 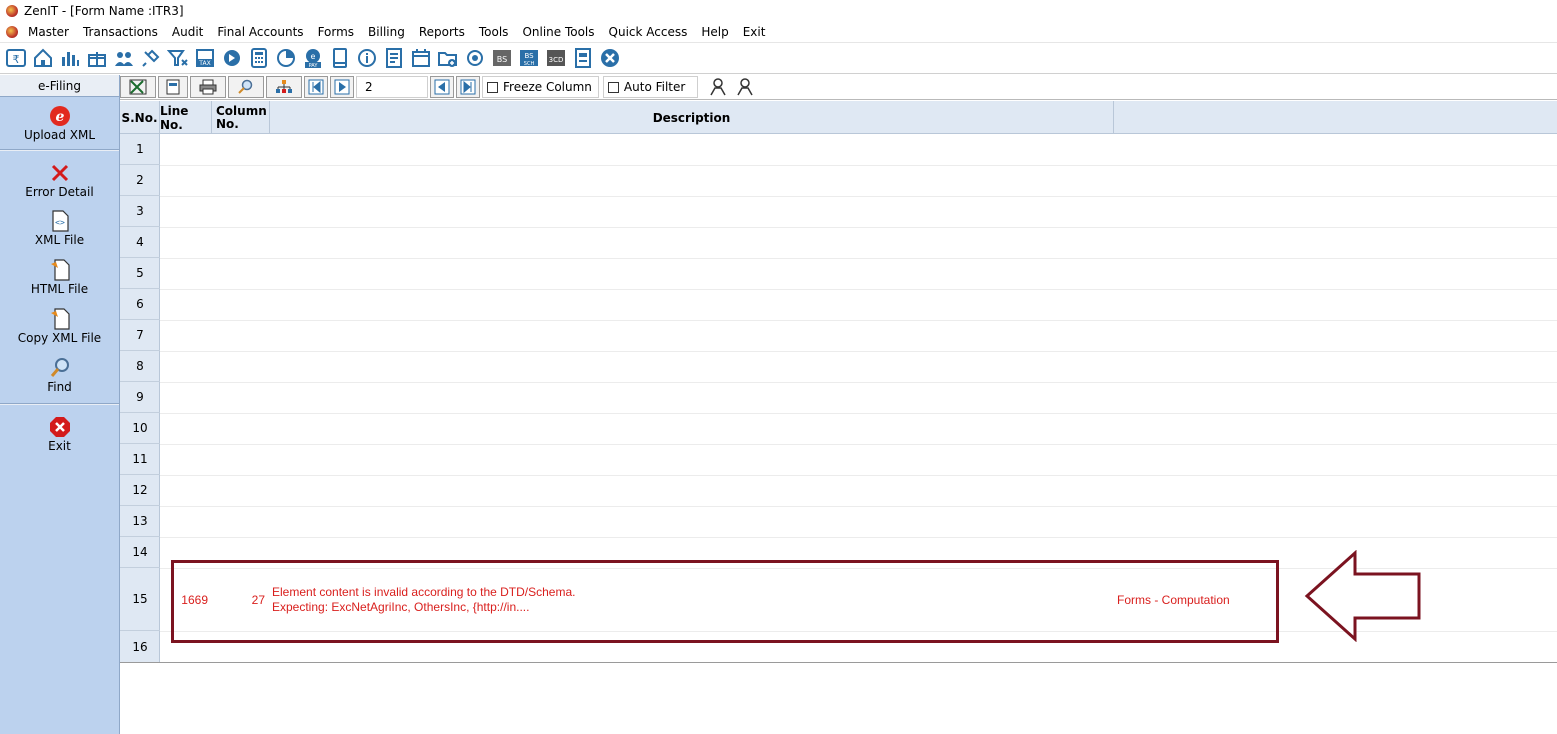 I want to click on bar-chart-icon, so click(x=70, y=58).